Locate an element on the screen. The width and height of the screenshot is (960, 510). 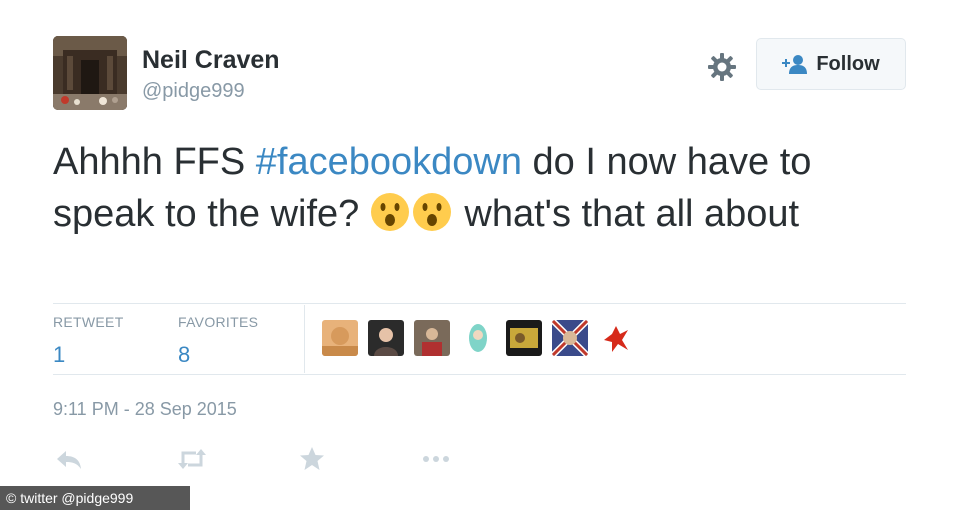
favorites-count: 8 is located at coordinates (184, 354).